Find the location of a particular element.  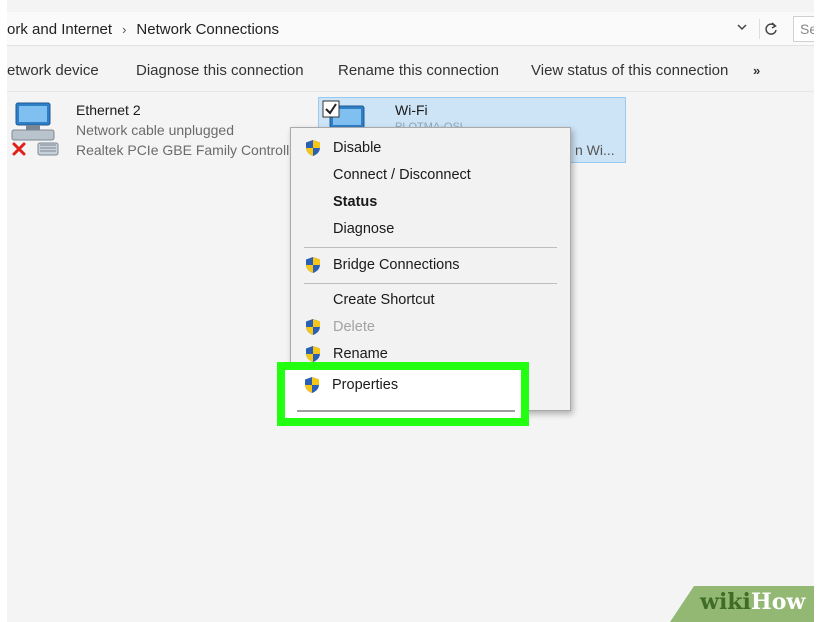

breadcrumb: ork and Internet › Network Connections is located at coordinates (143, 29).